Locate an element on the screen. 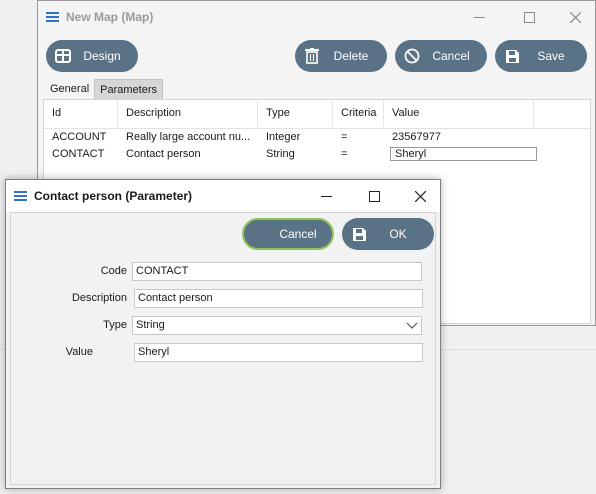 Image resolution: width=596 pixels, height=494 pixels. column-header-description: Description is located at coordinates (188, 113).